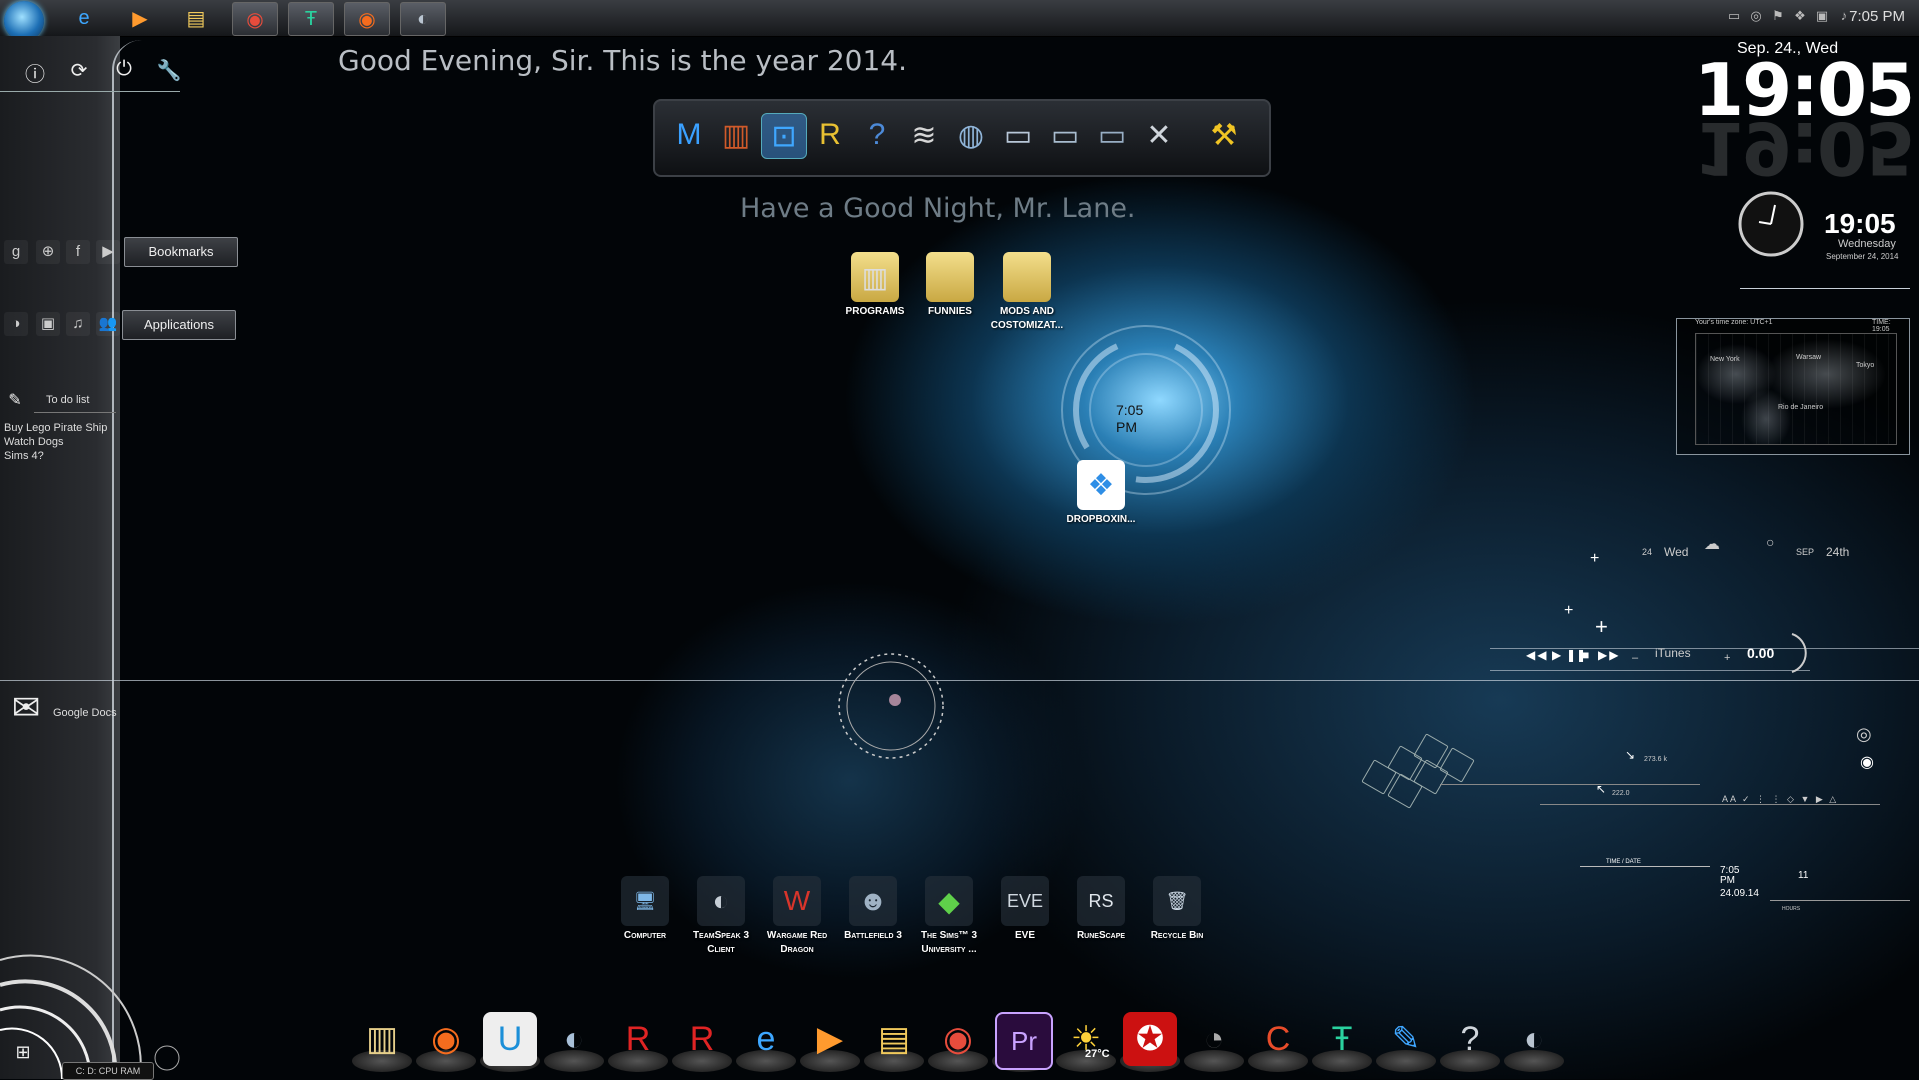 The height and width of the screenshot is (1080, 1919). Describe the element at coordinates (84, 18) in the screenshot. I see `taskbar-internet-explorer-button: e` at that location.